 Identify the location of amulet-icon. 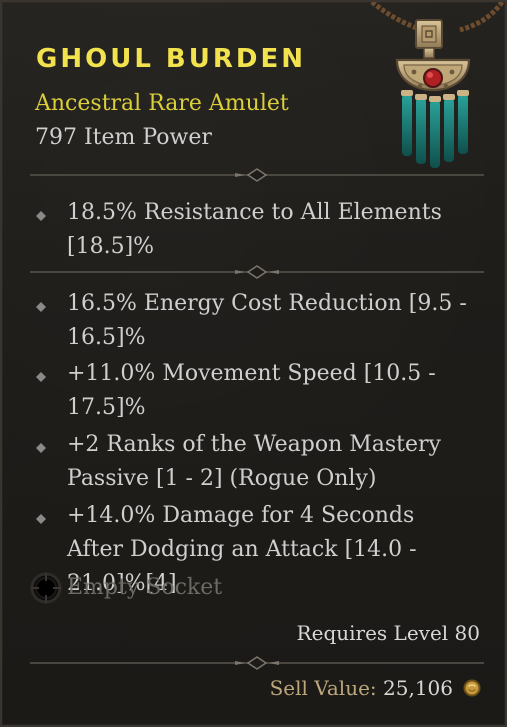
(434, 86).